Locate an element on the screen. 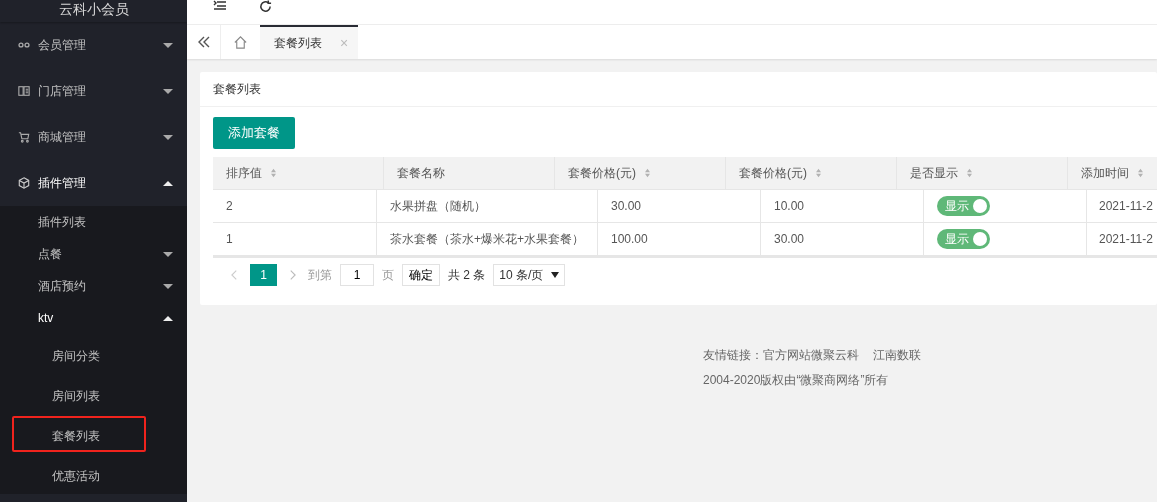  home-tab is located at coordinates (240, 42).